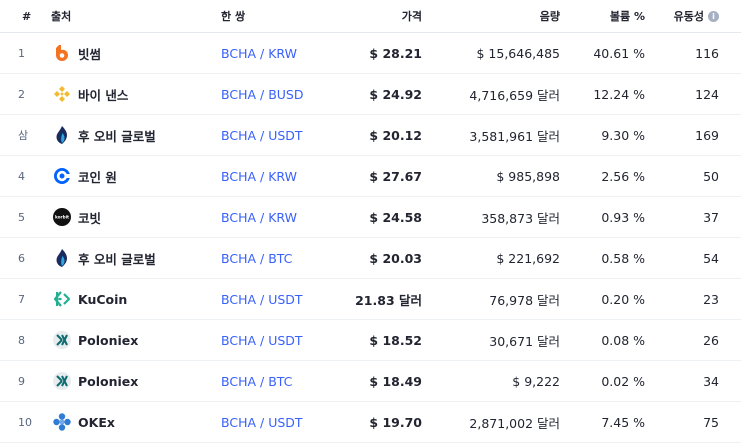 This screenshot has width=741, height=447. Describe the element at coordinates (21, 53) in the screenshot. I see `row-rank: 1` at that location.